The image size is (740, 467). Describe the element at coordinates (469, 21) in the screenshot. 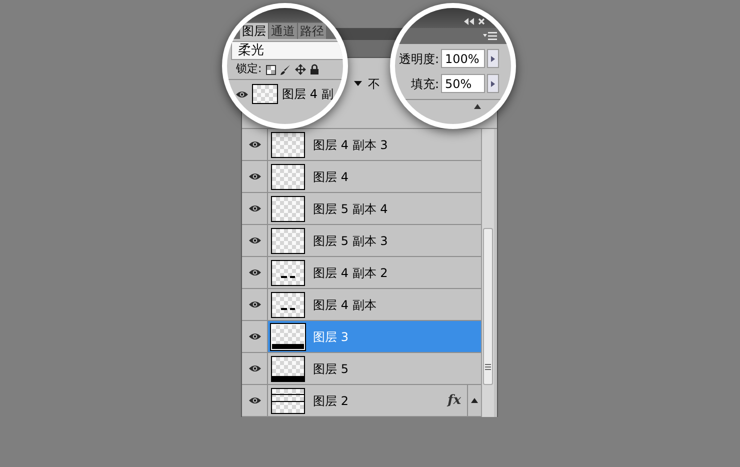

I see `collapse-icon` at that location.